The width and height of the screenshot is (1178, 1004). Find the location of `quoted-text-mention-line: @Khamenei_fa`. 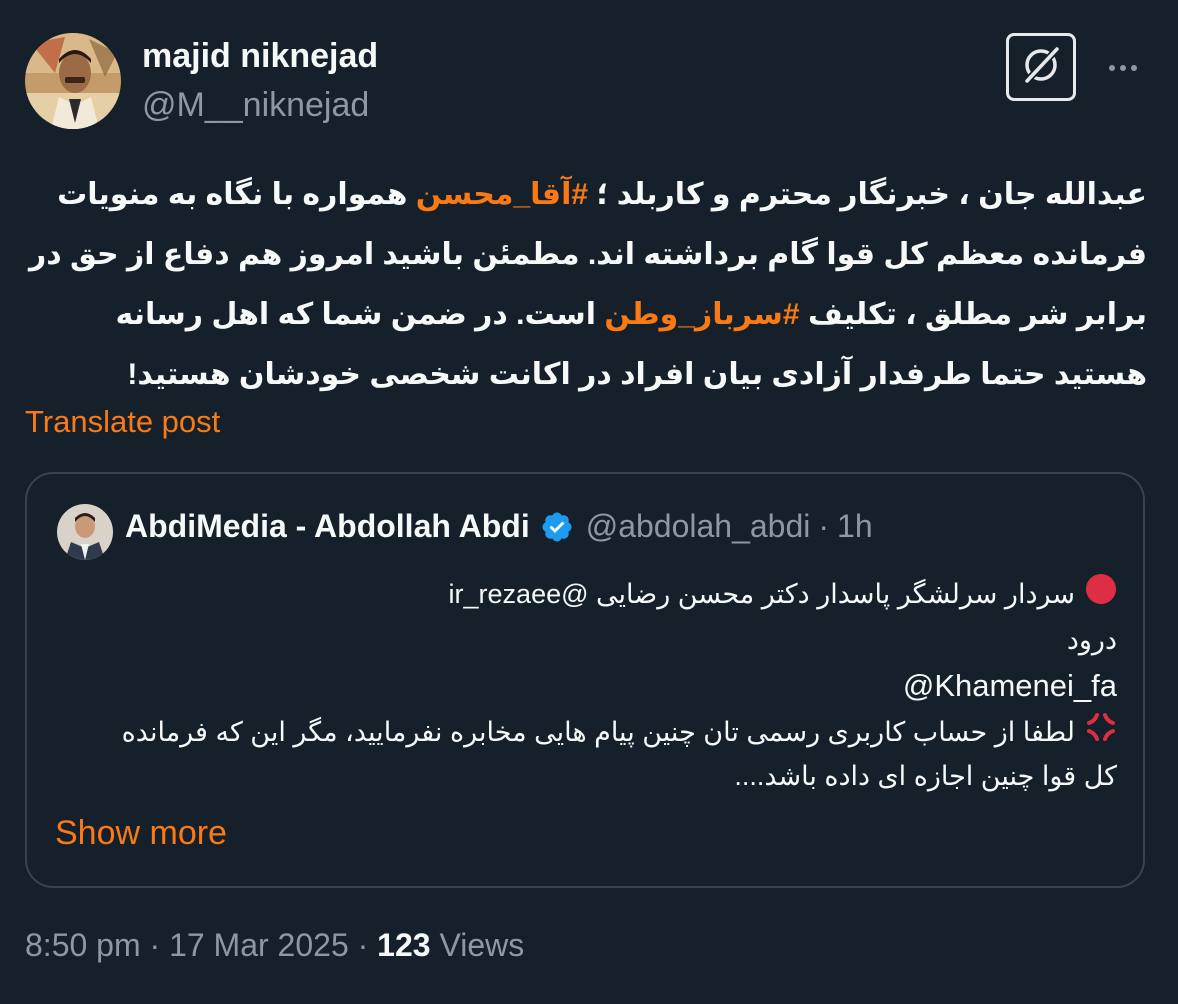

quoted-text-mention-line: @Khamenei_fa is located at coordinates (597, 686).